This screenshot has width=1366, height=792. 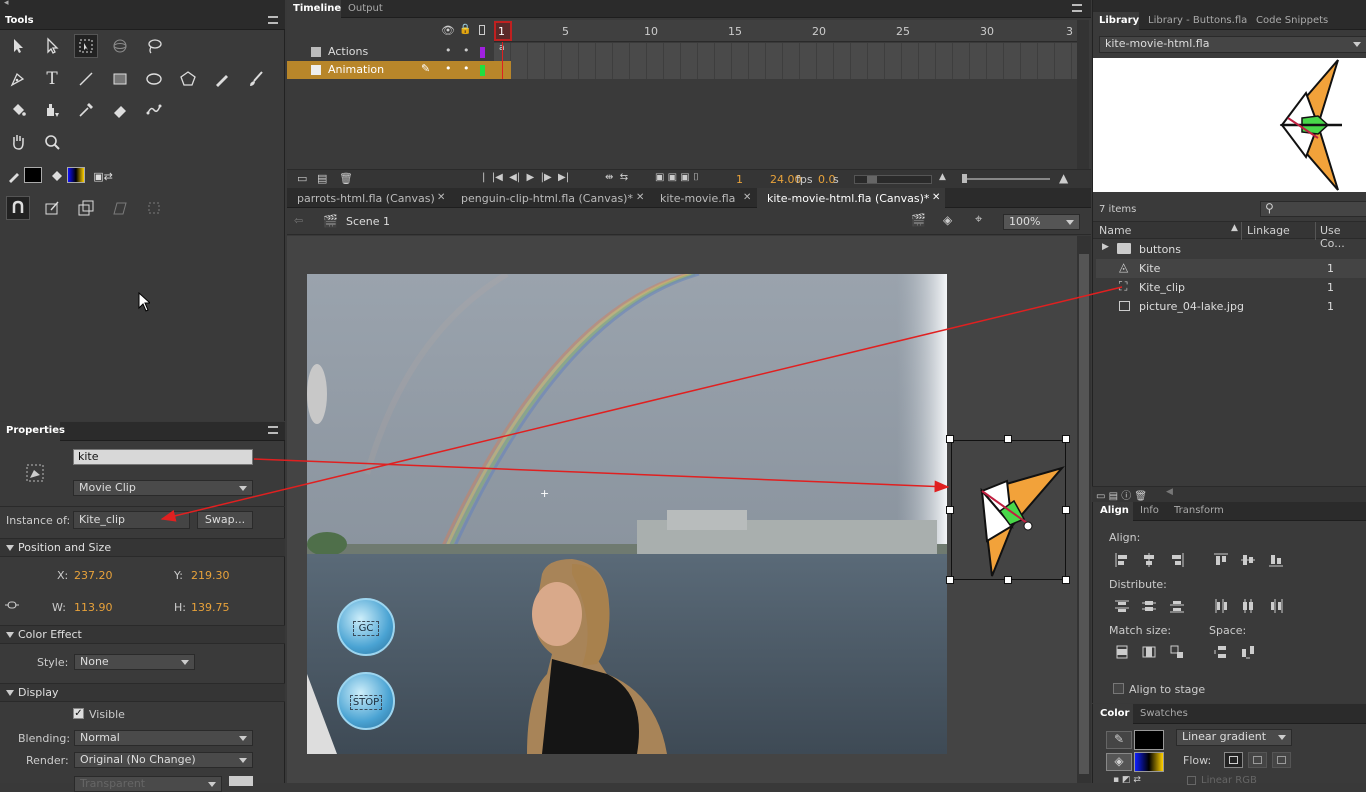 I want to click on lock-ratio-icon, so click(x=12, y=606).